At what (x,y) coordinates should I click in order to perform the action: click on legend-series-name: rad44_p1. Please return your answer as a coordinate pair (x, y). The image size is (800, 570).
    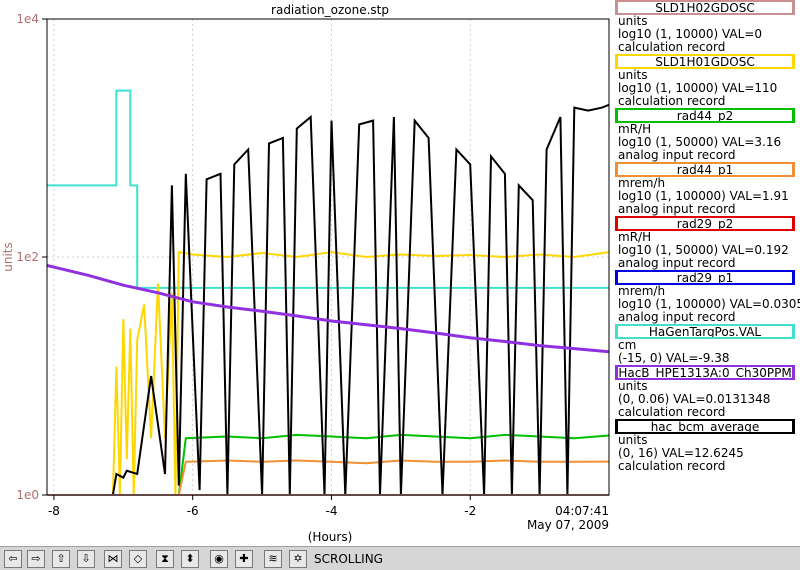
    Looking at the image, I should click on (705, 169).